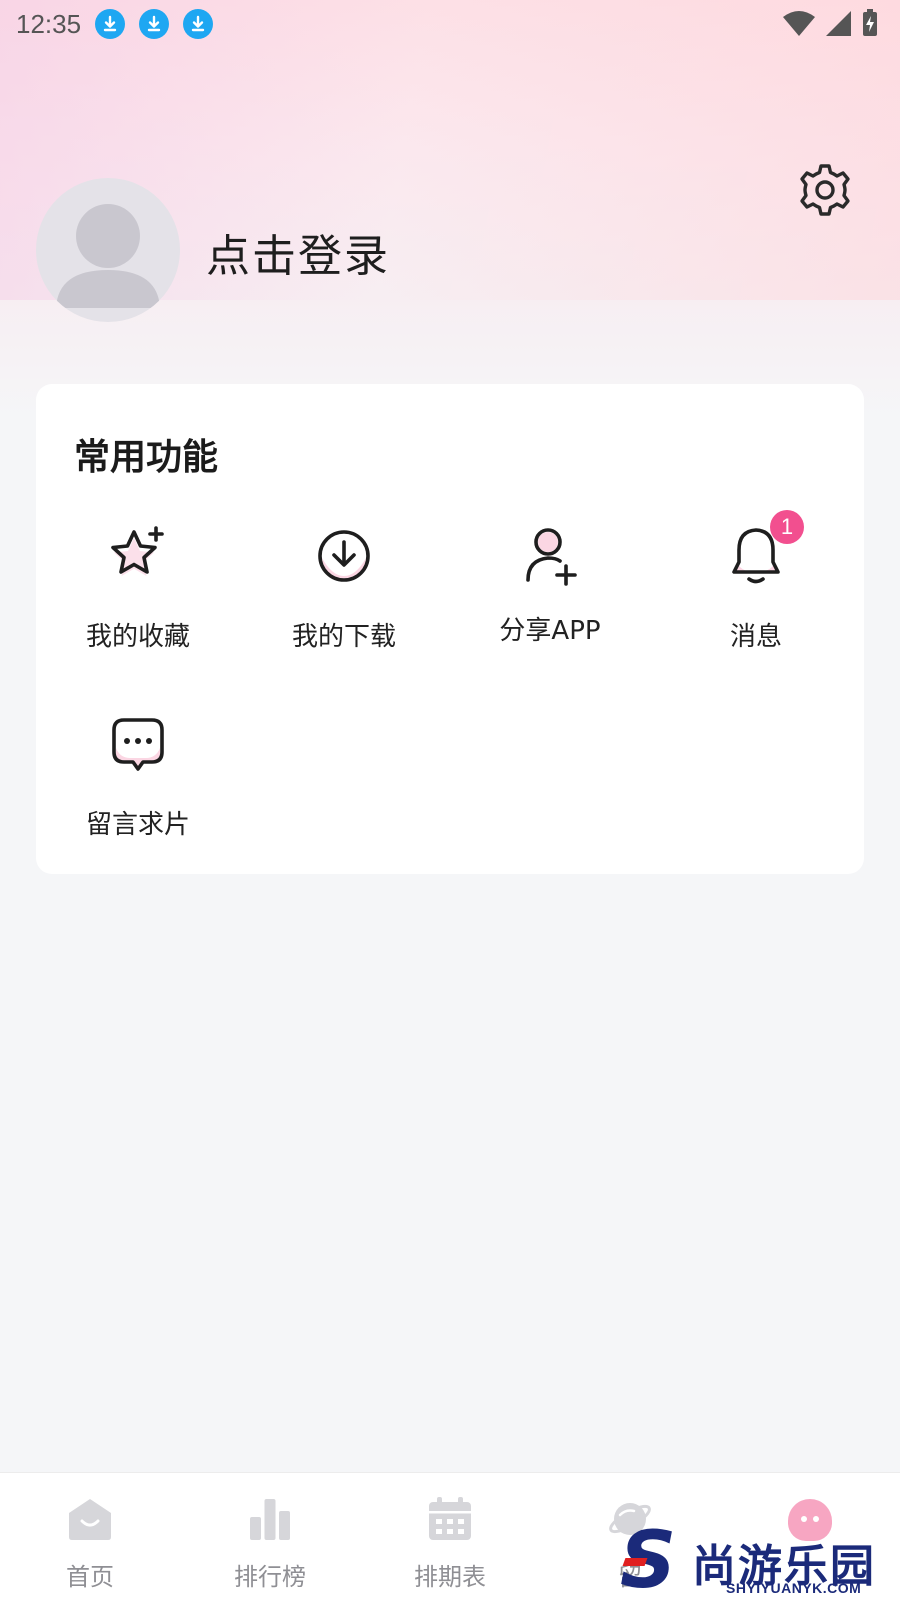 This screenshot has width=900, height=1600. I want to click on nav-home: 首页, so click(90, 1536).